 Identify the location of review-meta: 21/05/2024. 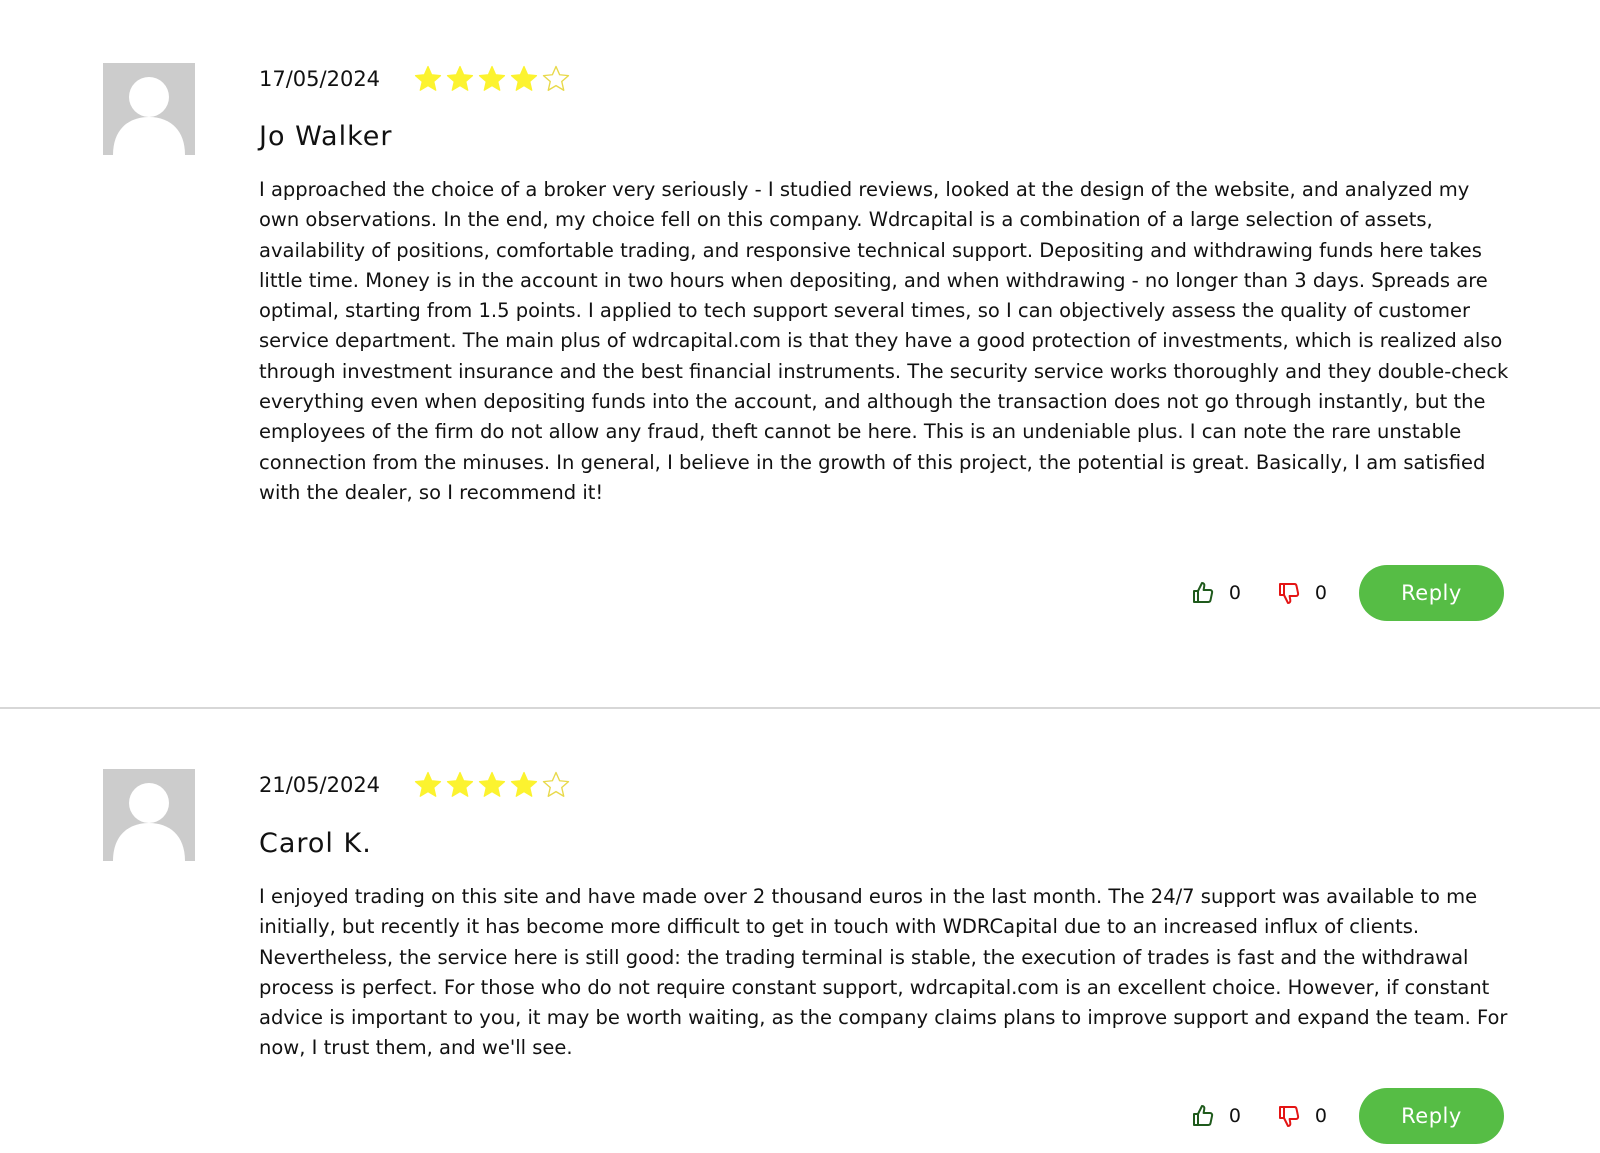
(415, 785).